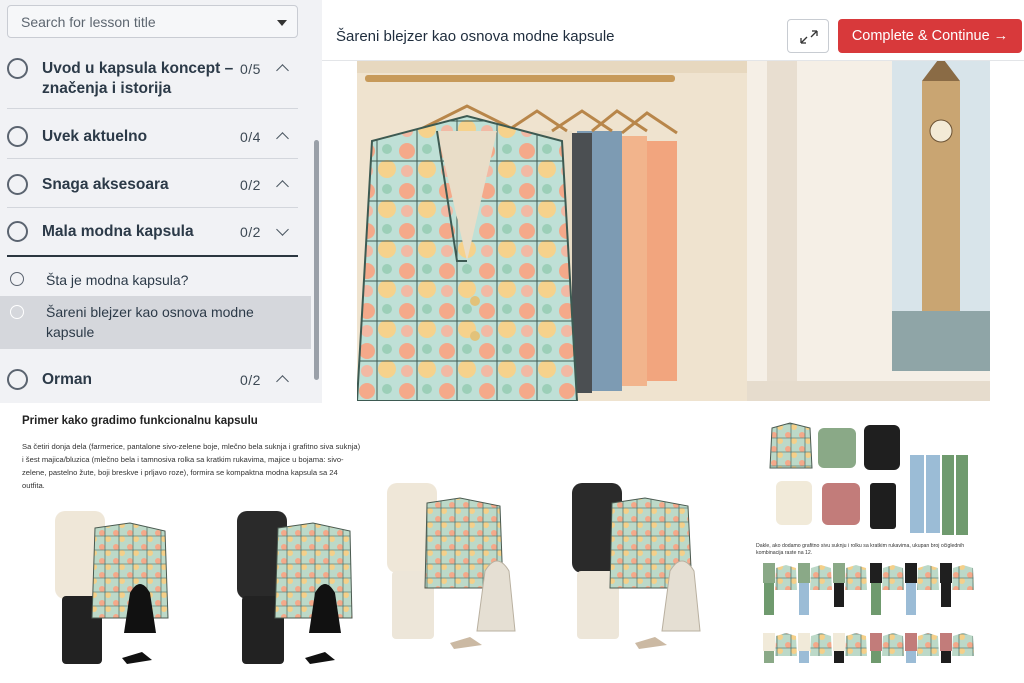  I want to click on lesson-item-sta-je-modna-kapsula: Šta je modna kapsula?, so click(155, 278).